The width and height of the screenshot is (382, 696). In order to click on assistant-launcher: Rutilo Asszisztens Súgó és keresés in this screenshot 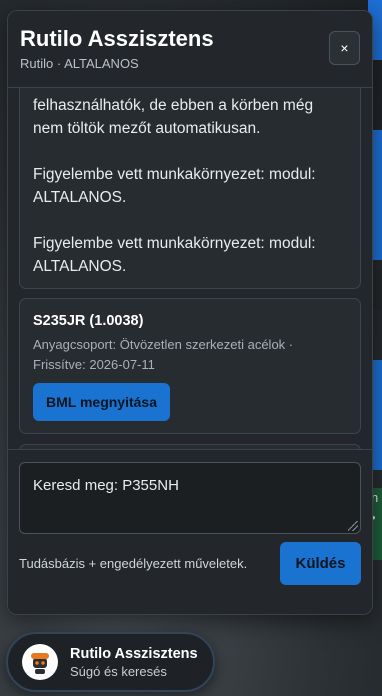, I will do `click(110, 662)`.